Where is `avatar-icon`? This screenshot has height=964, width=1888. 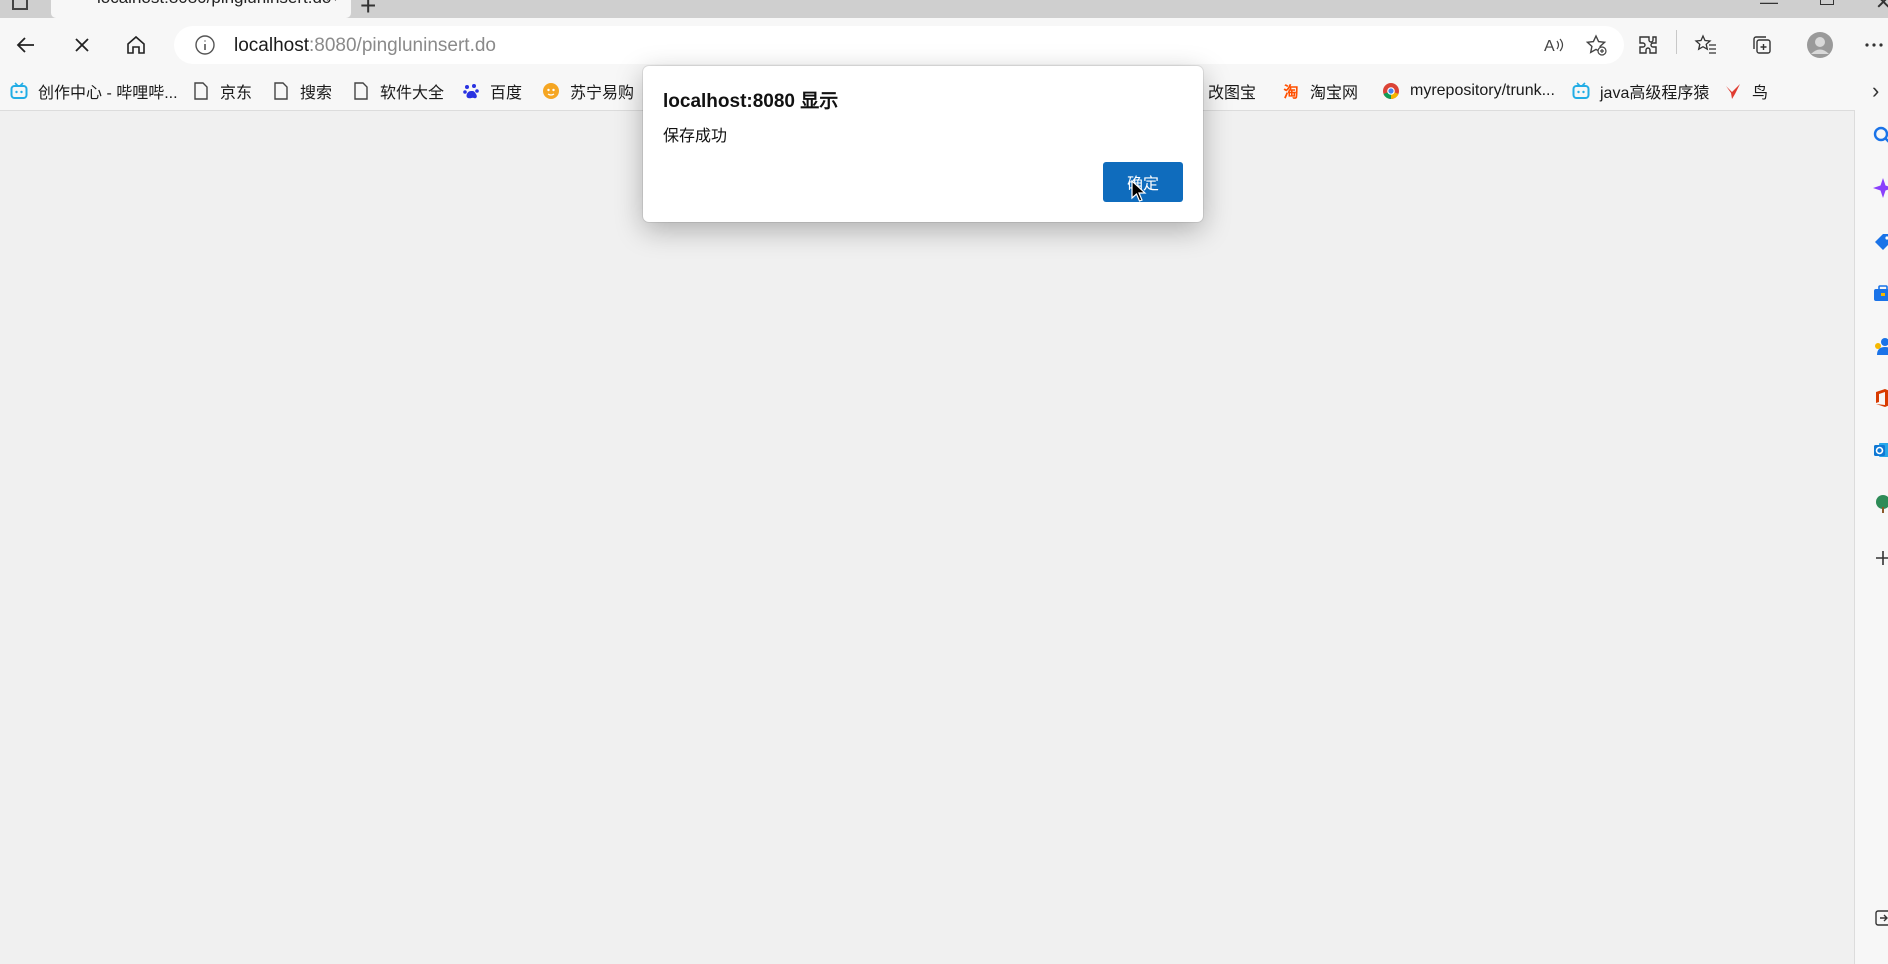
avatar-icon is located at coordinates (1820, 45).